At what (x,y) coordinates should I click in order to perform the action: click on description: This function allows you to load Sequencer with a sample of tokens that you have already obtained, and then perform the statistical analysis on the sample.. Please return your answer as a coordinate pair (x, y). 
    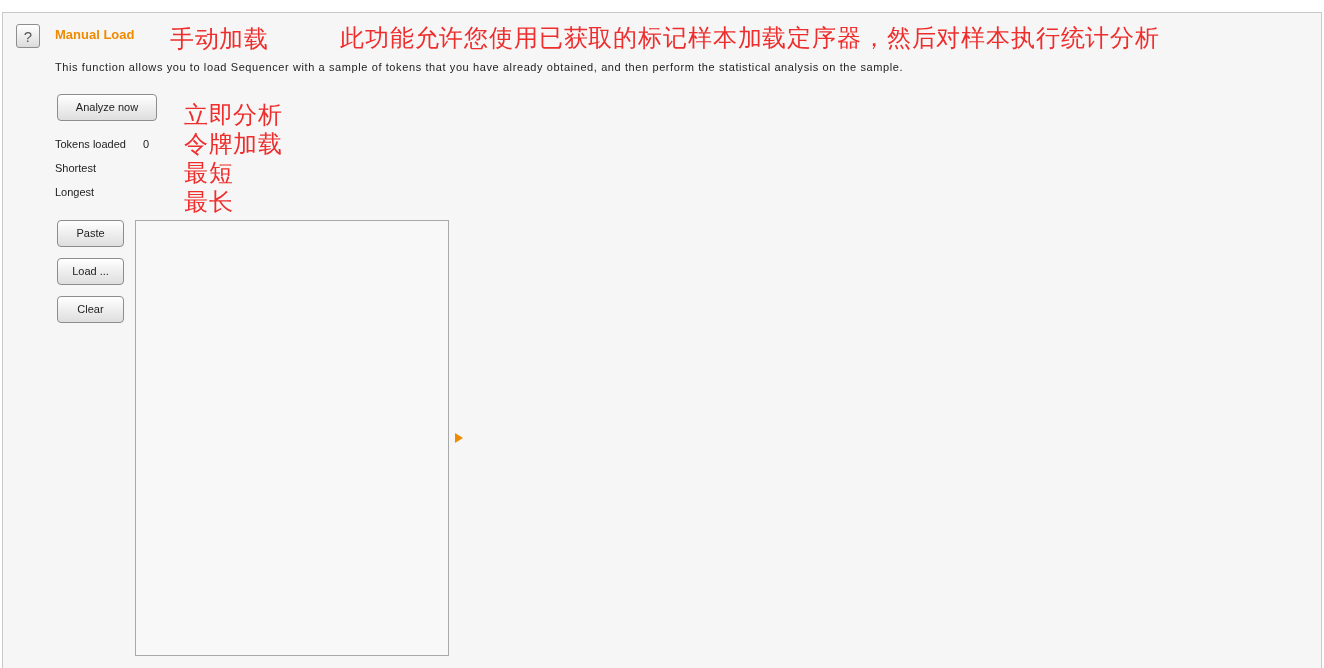
    Looking at the image, I should click on (479, 67).